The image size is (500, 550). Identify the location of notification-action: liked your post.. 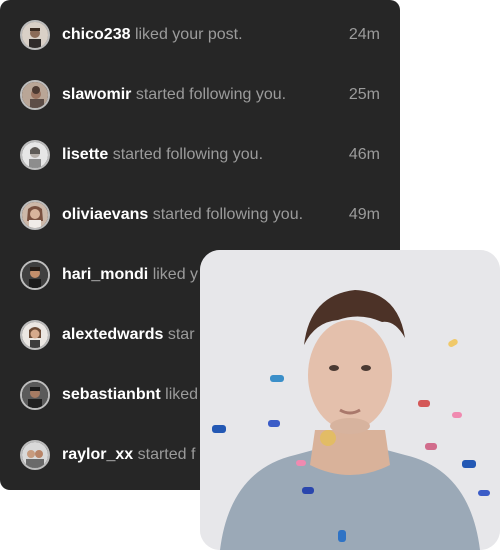
(188, 34).